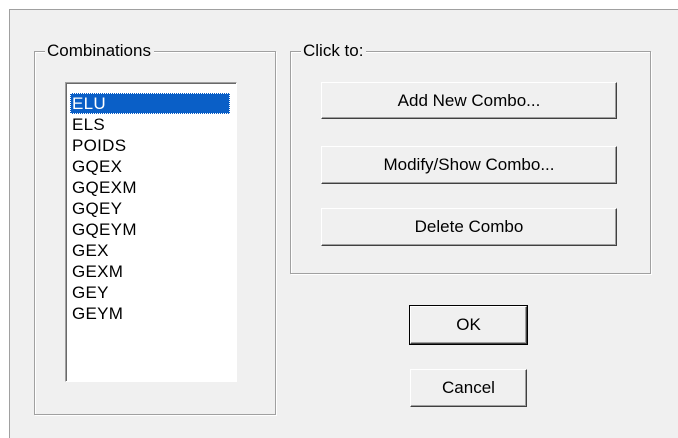 The width and height of the screenshot is (678, 438). I want to click on combination-list-item: ELU, so click(150, 103).